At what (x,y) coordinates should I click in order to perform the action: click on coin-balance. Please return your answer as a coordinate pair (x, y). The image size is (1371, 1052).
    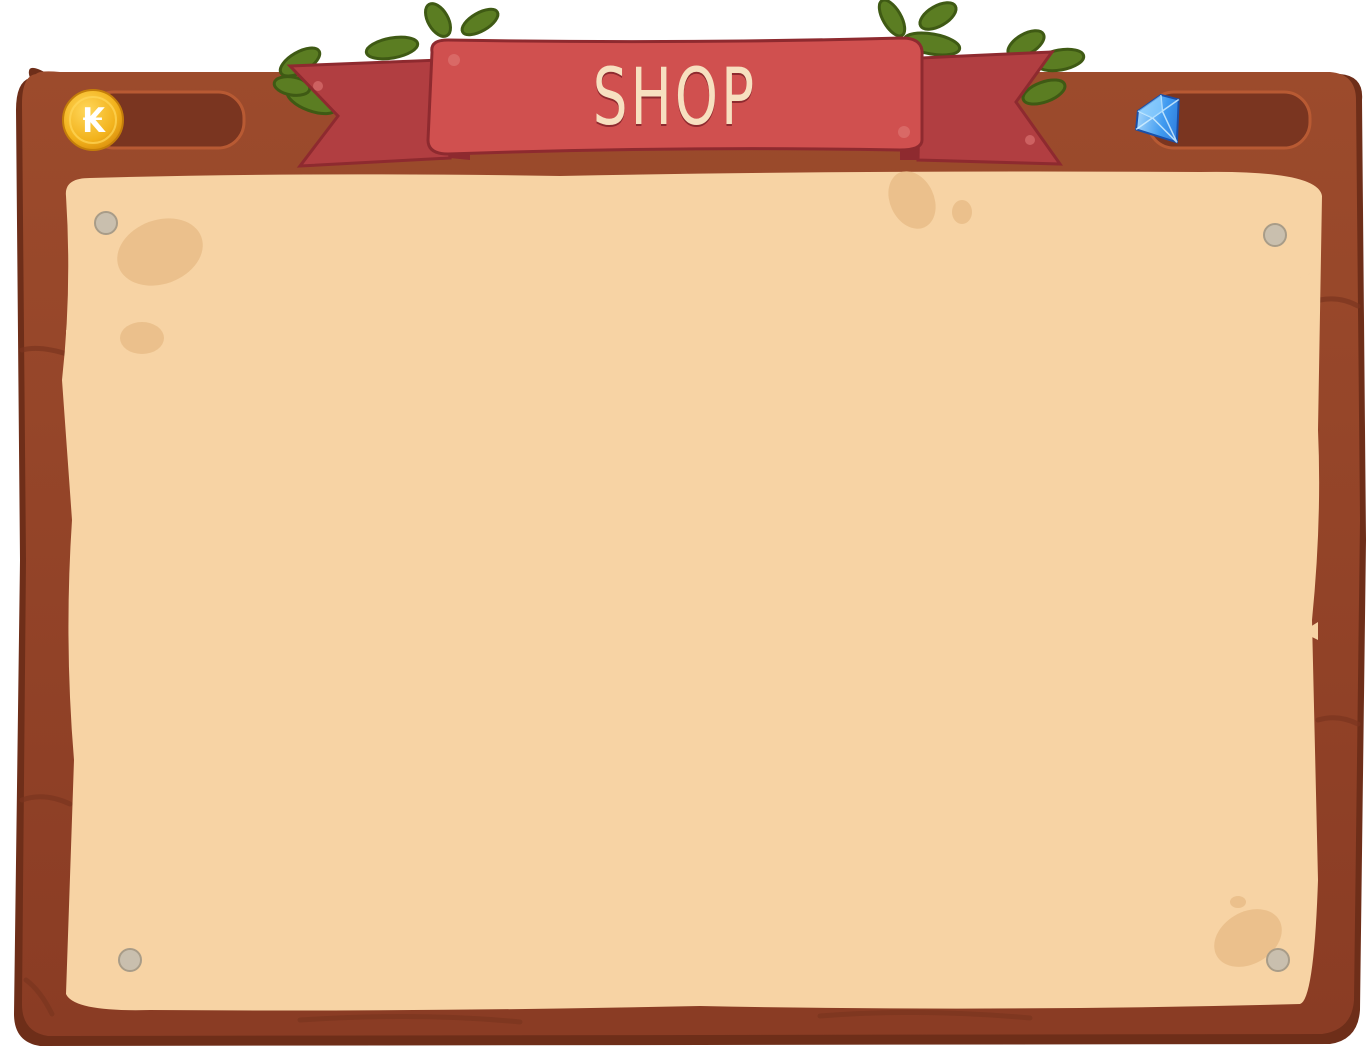
    Looking at the image, I should click on (188, 119).